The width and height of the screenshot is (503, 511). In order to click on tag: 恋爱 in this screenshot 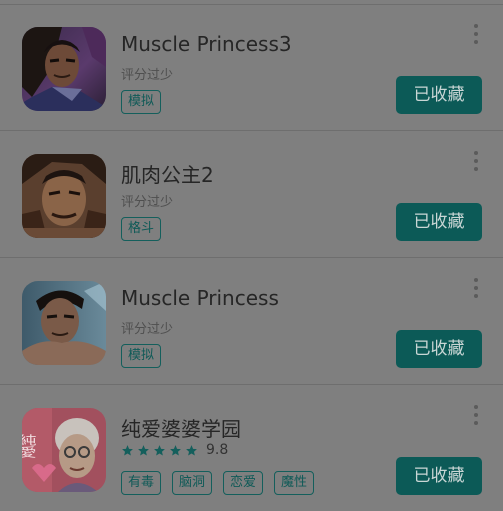, I will do `click(243, 483)`.